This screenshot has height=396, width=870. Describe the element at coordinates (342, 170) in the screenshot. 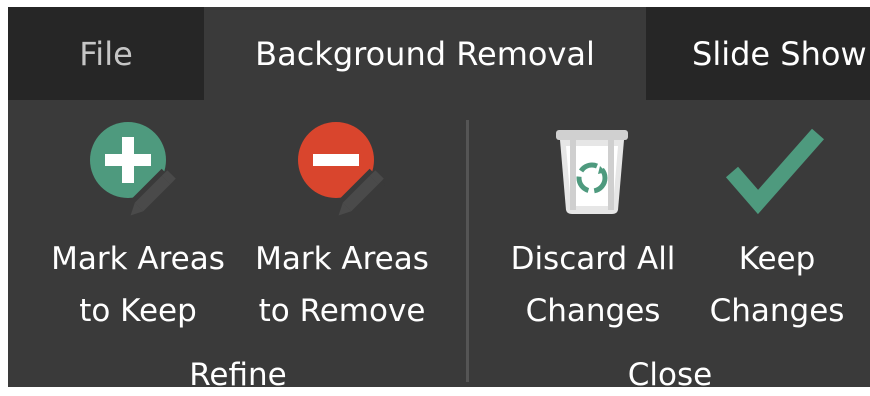

I see `minus-pencil-icon` at that location.